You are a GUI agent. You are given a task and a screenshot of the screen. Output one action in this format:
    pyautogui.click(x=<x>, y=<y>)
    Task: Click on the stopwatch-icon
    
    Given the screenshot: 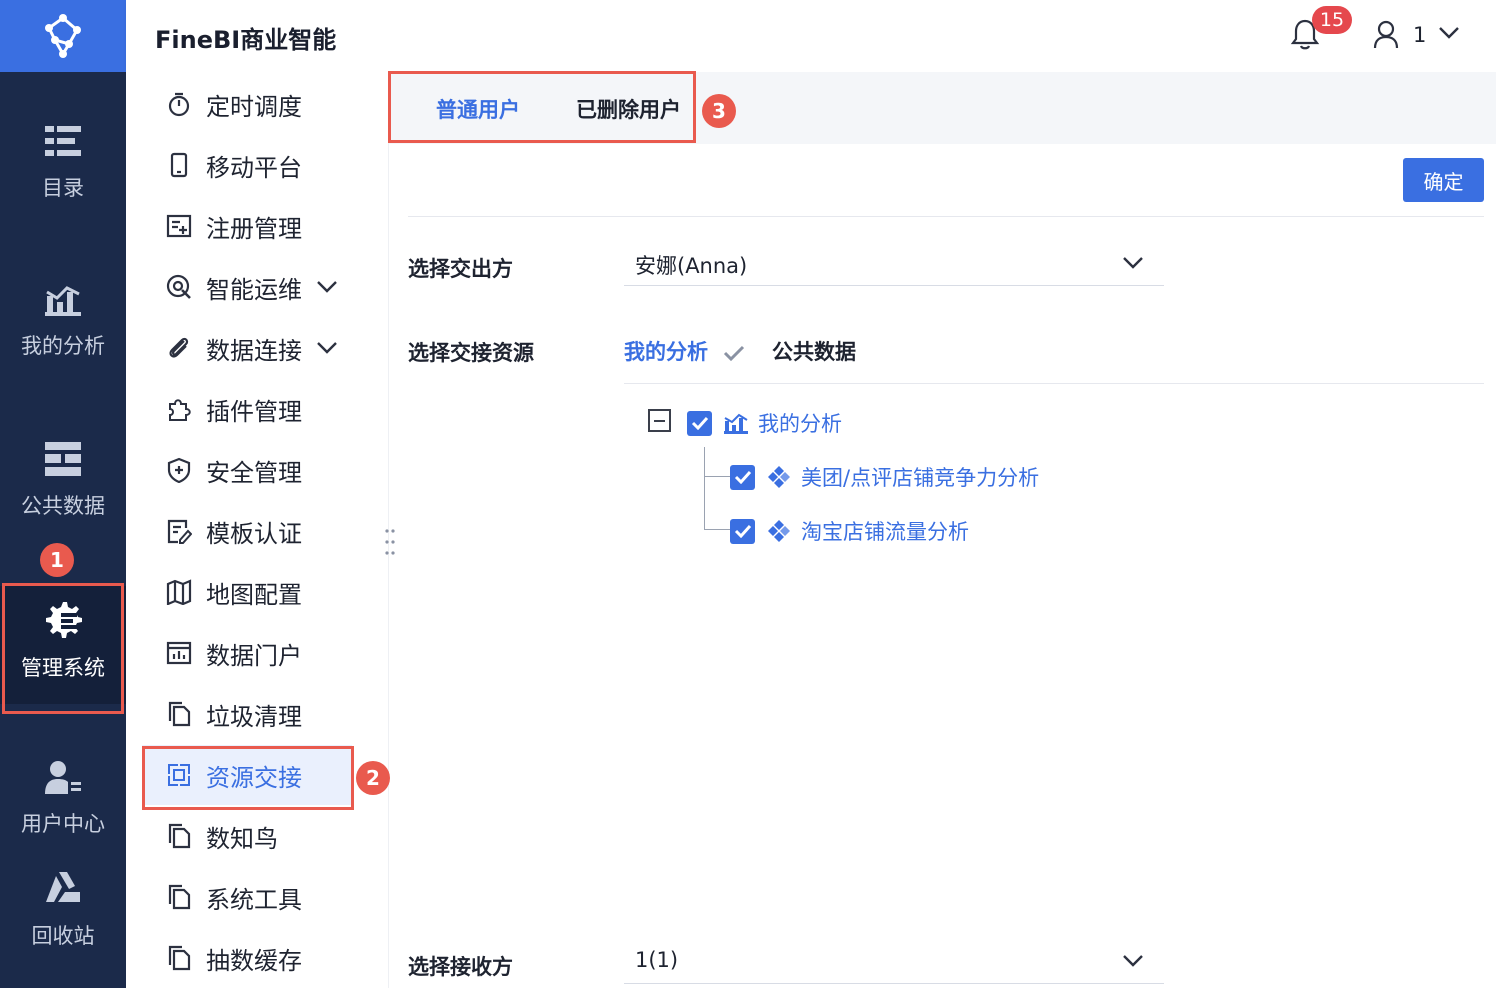 What is the action you would take?
    pyautogui.click(x=179, y=104)
    